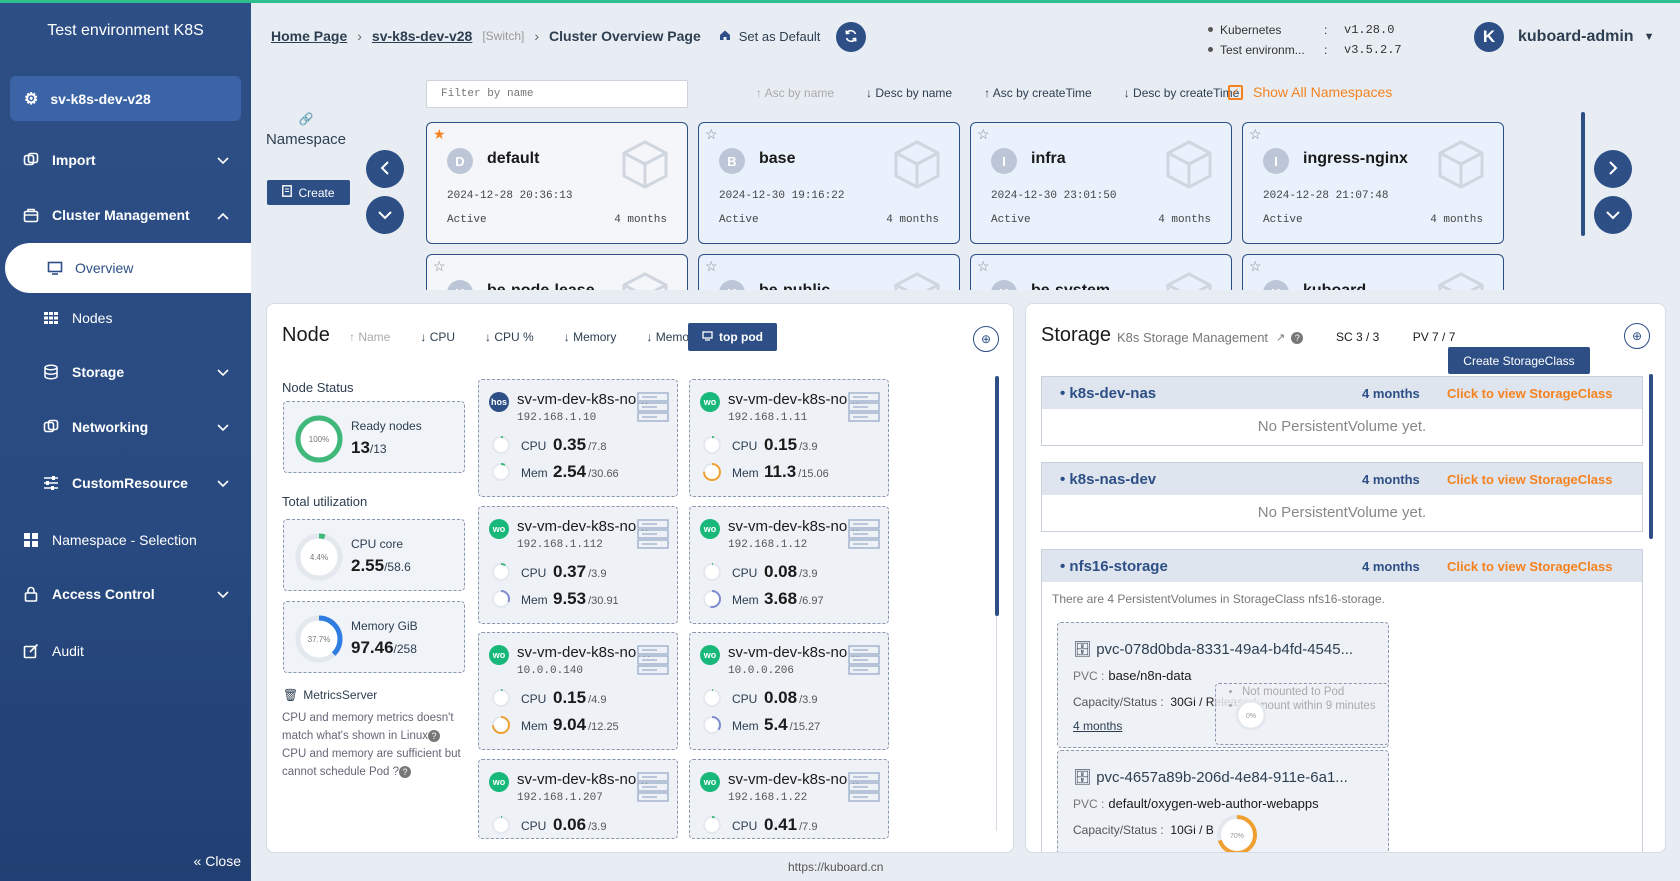 This screenshot has width=1680, height=881. Describe the element at coordinates (385, 215) in the screenshot. I see `namespace-expand-button` at that location.